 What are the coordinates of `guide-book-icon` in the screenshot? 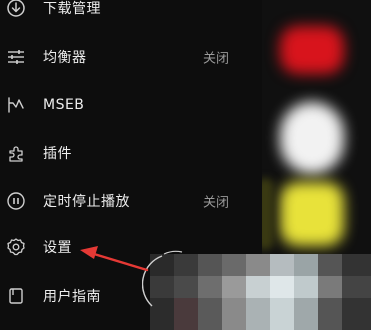 It's located at (16, 296).